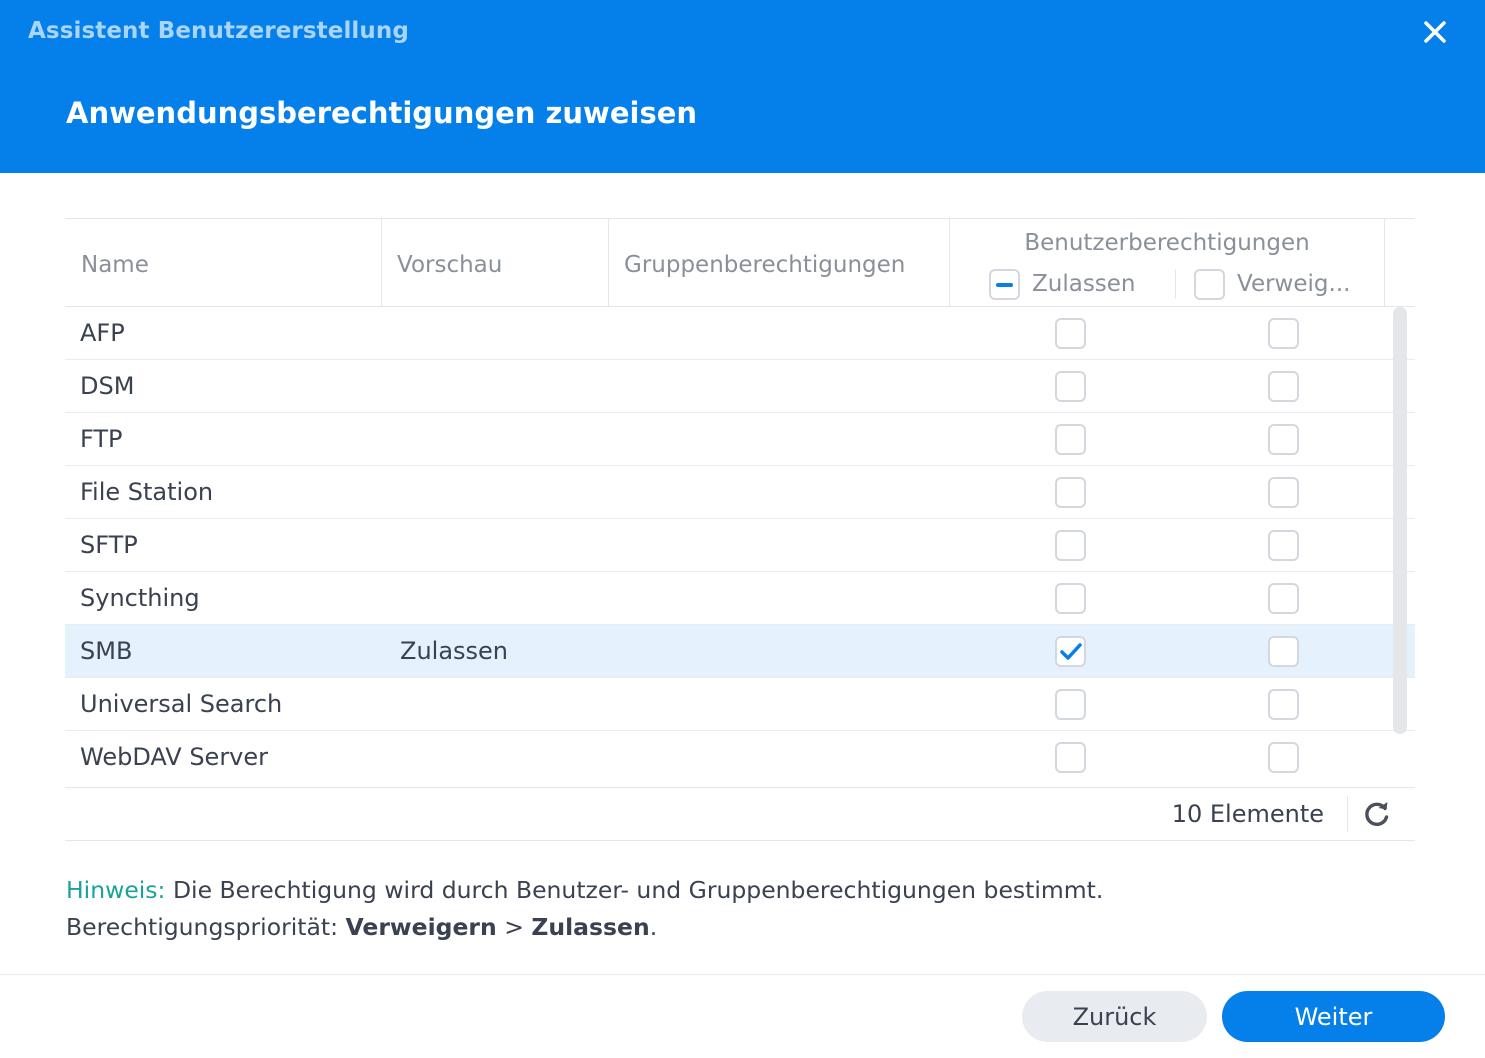 The width and height of the screenshot is (1485, 1058). I want to click on vertical-scrollbar, so click(1400, 520).